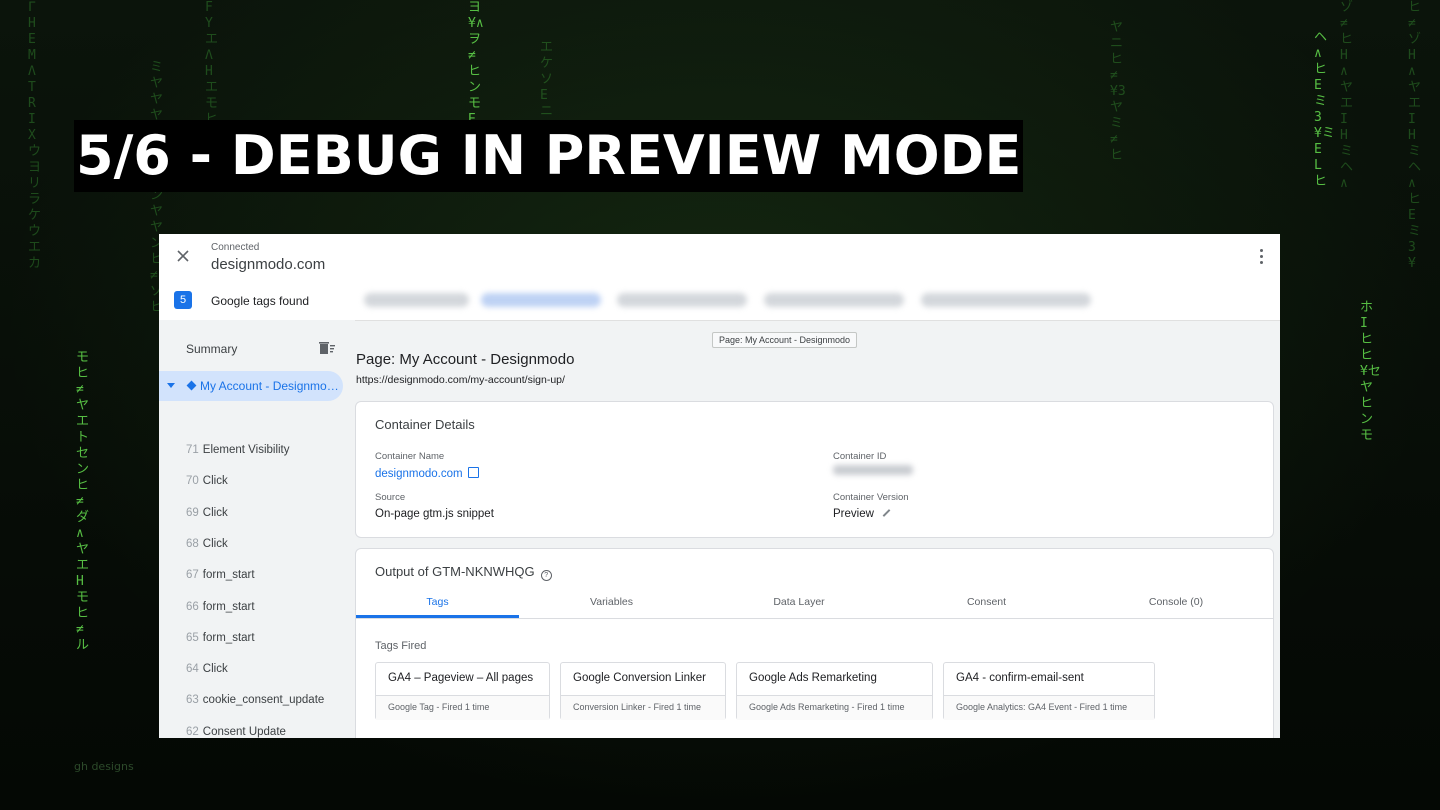 This screenshot has width=1440, height=810. I want to click on sidebar-item-label: My Account - Designmodo, so click(270, 386).